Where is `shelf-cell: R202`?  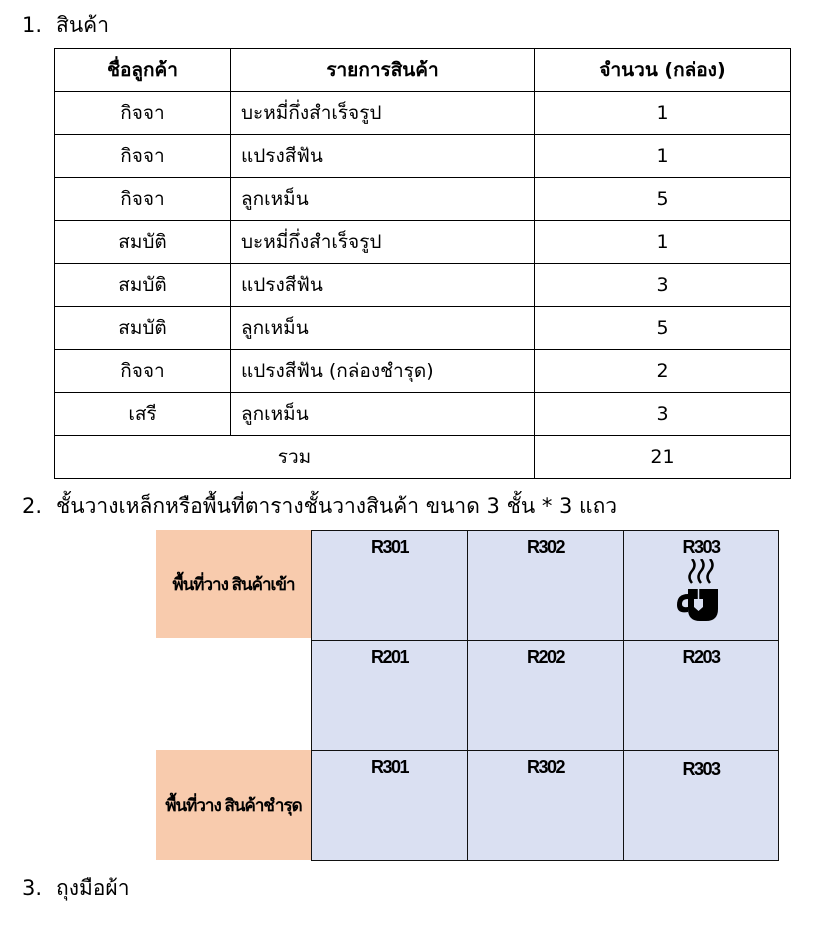
shelf-cell: R202 is located at coordinates (545, 695).